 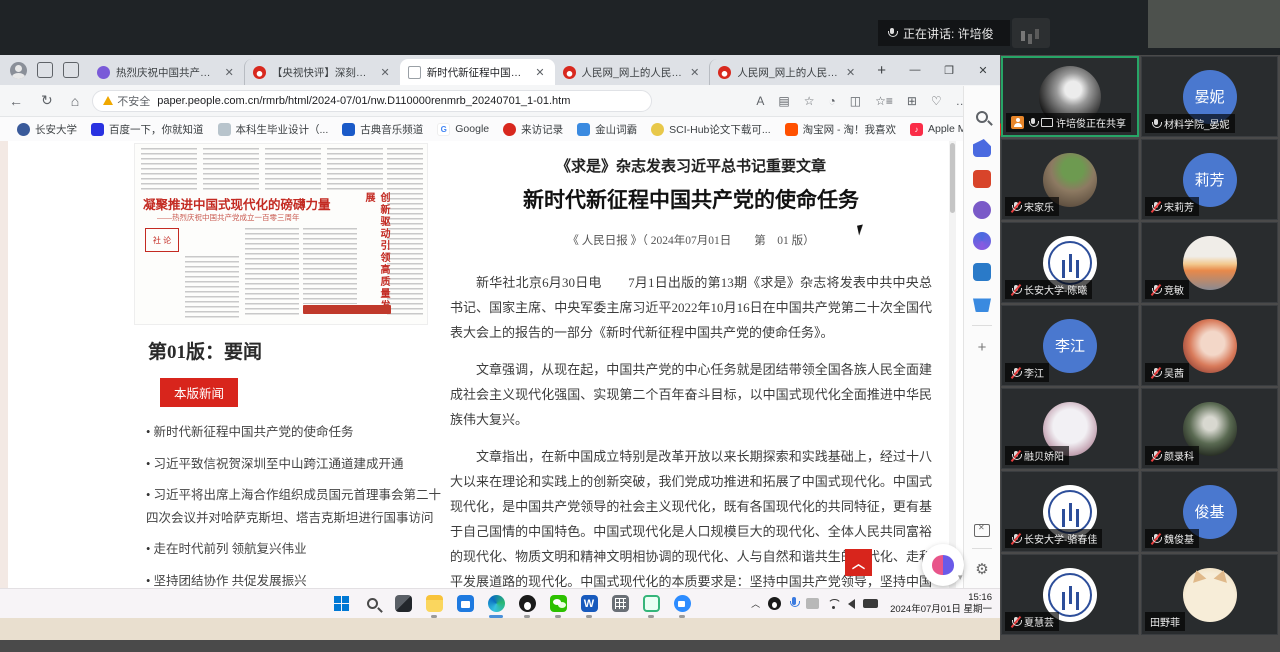 What do you see at coordinates (884, 101) in the screenshot?
I see `favorites-list-icon: ☆≡` at bounding box center [884, 101].